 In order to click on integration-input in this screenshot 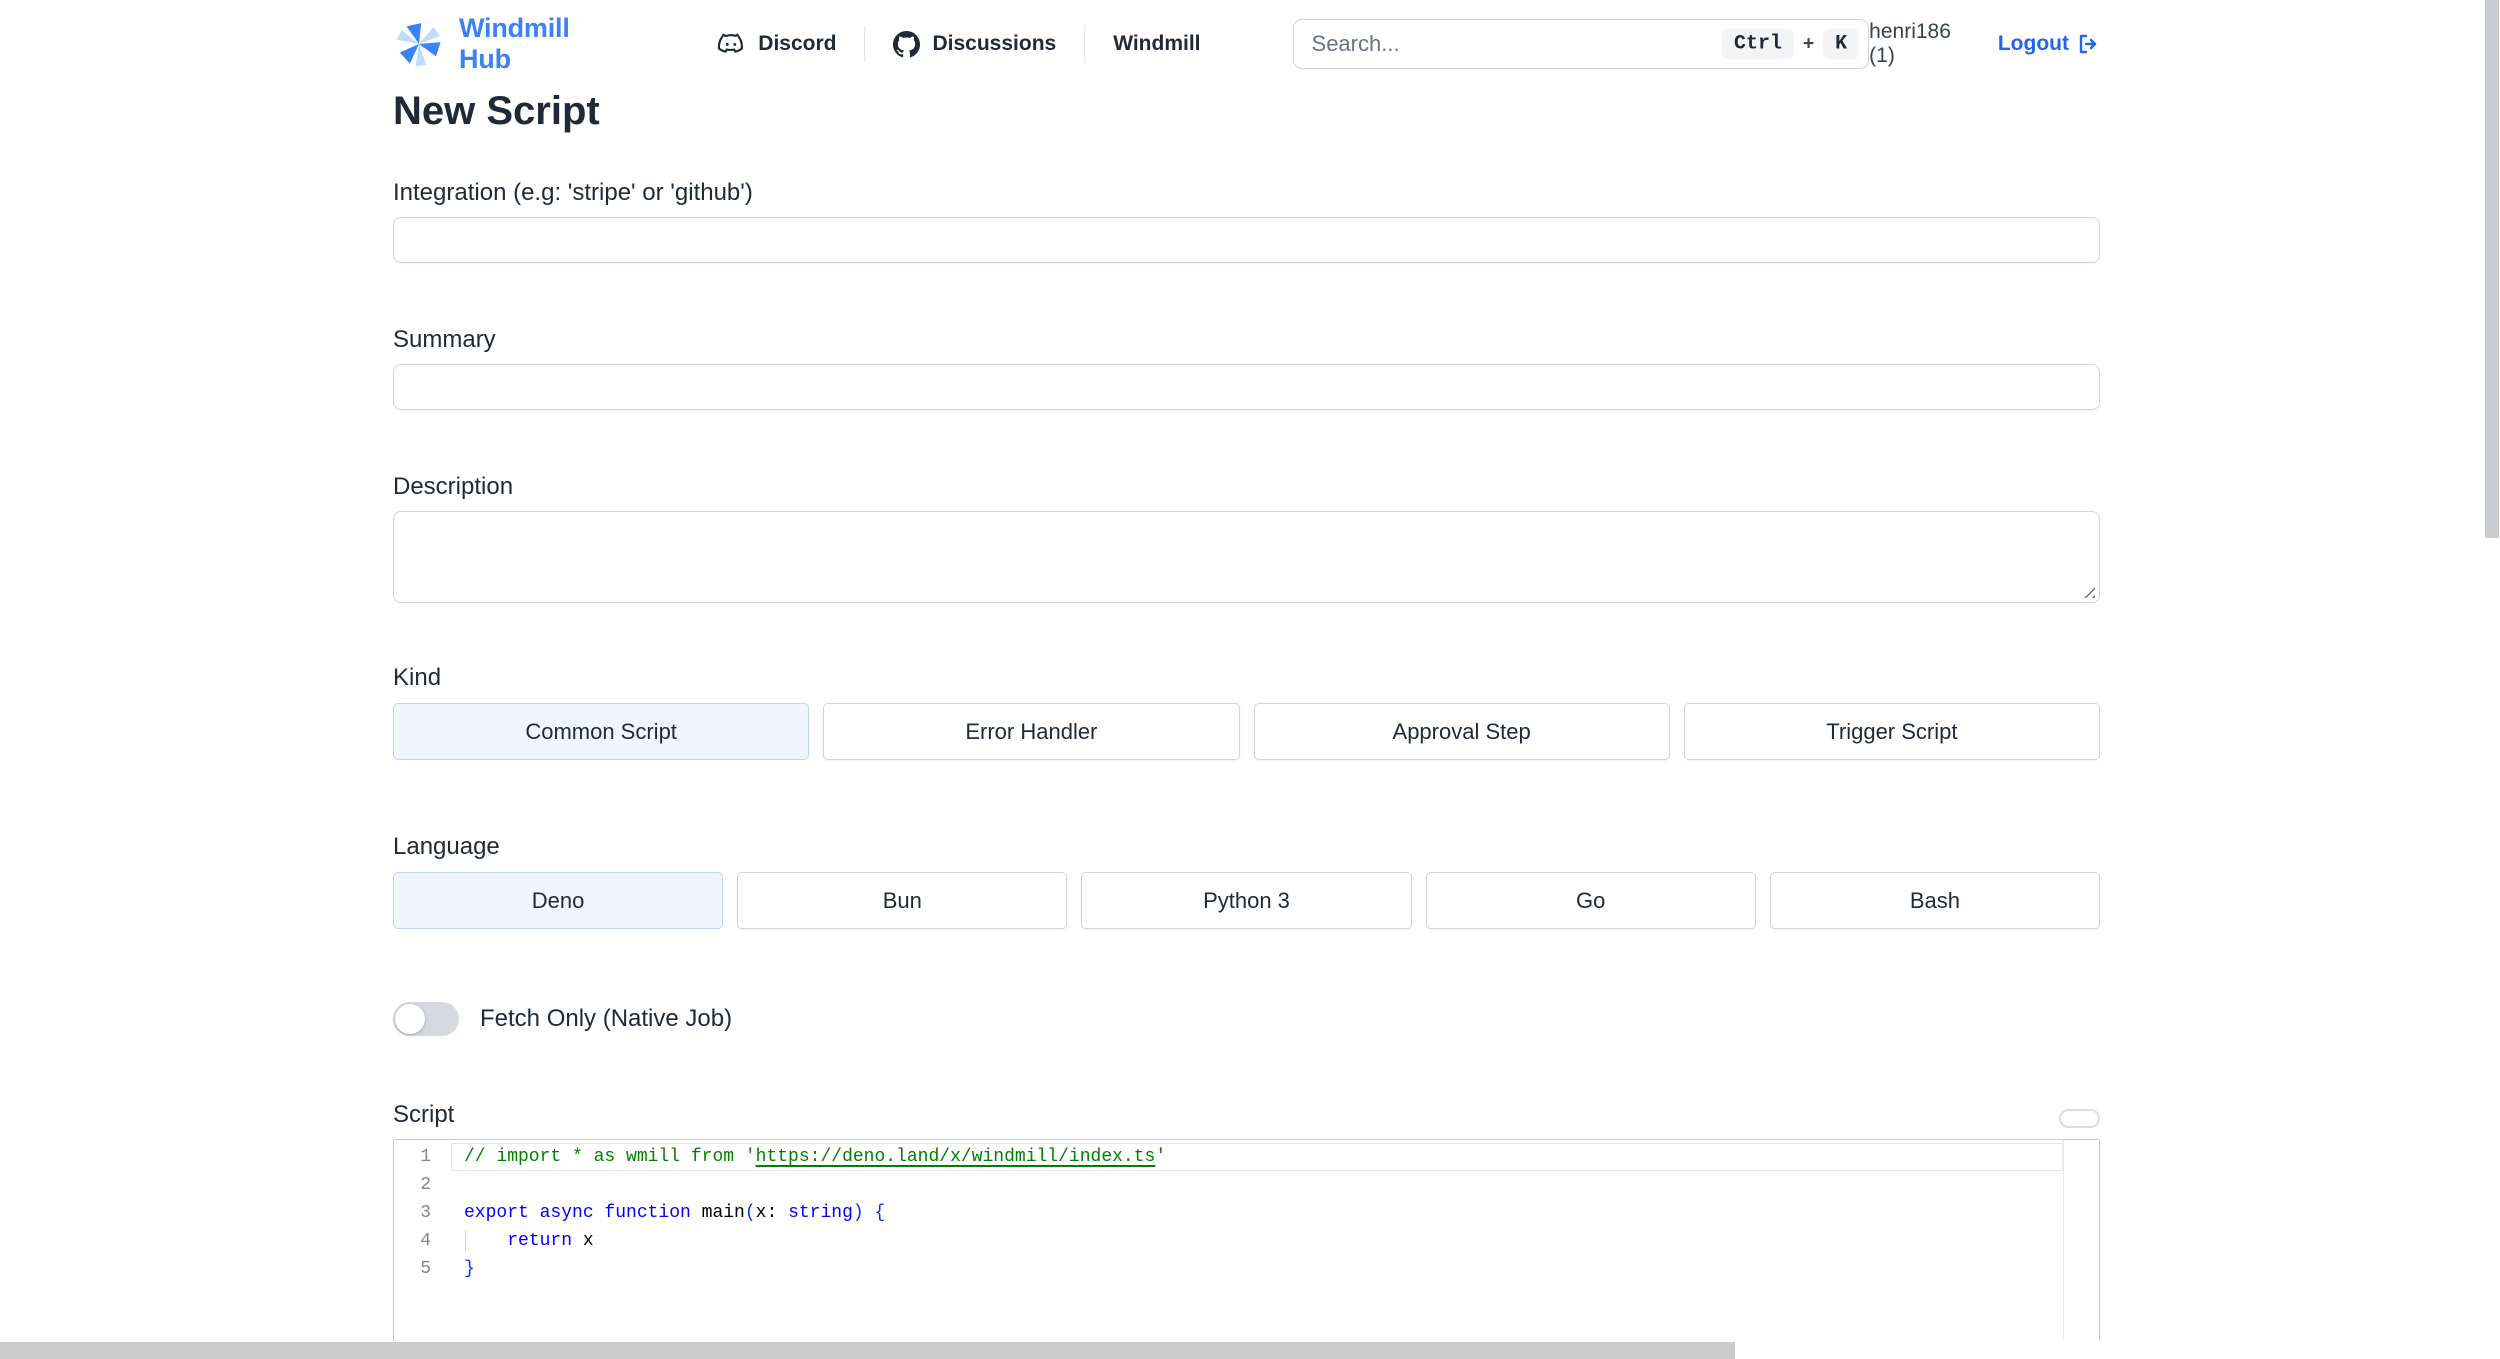, I will do `click(1246, 240)`.